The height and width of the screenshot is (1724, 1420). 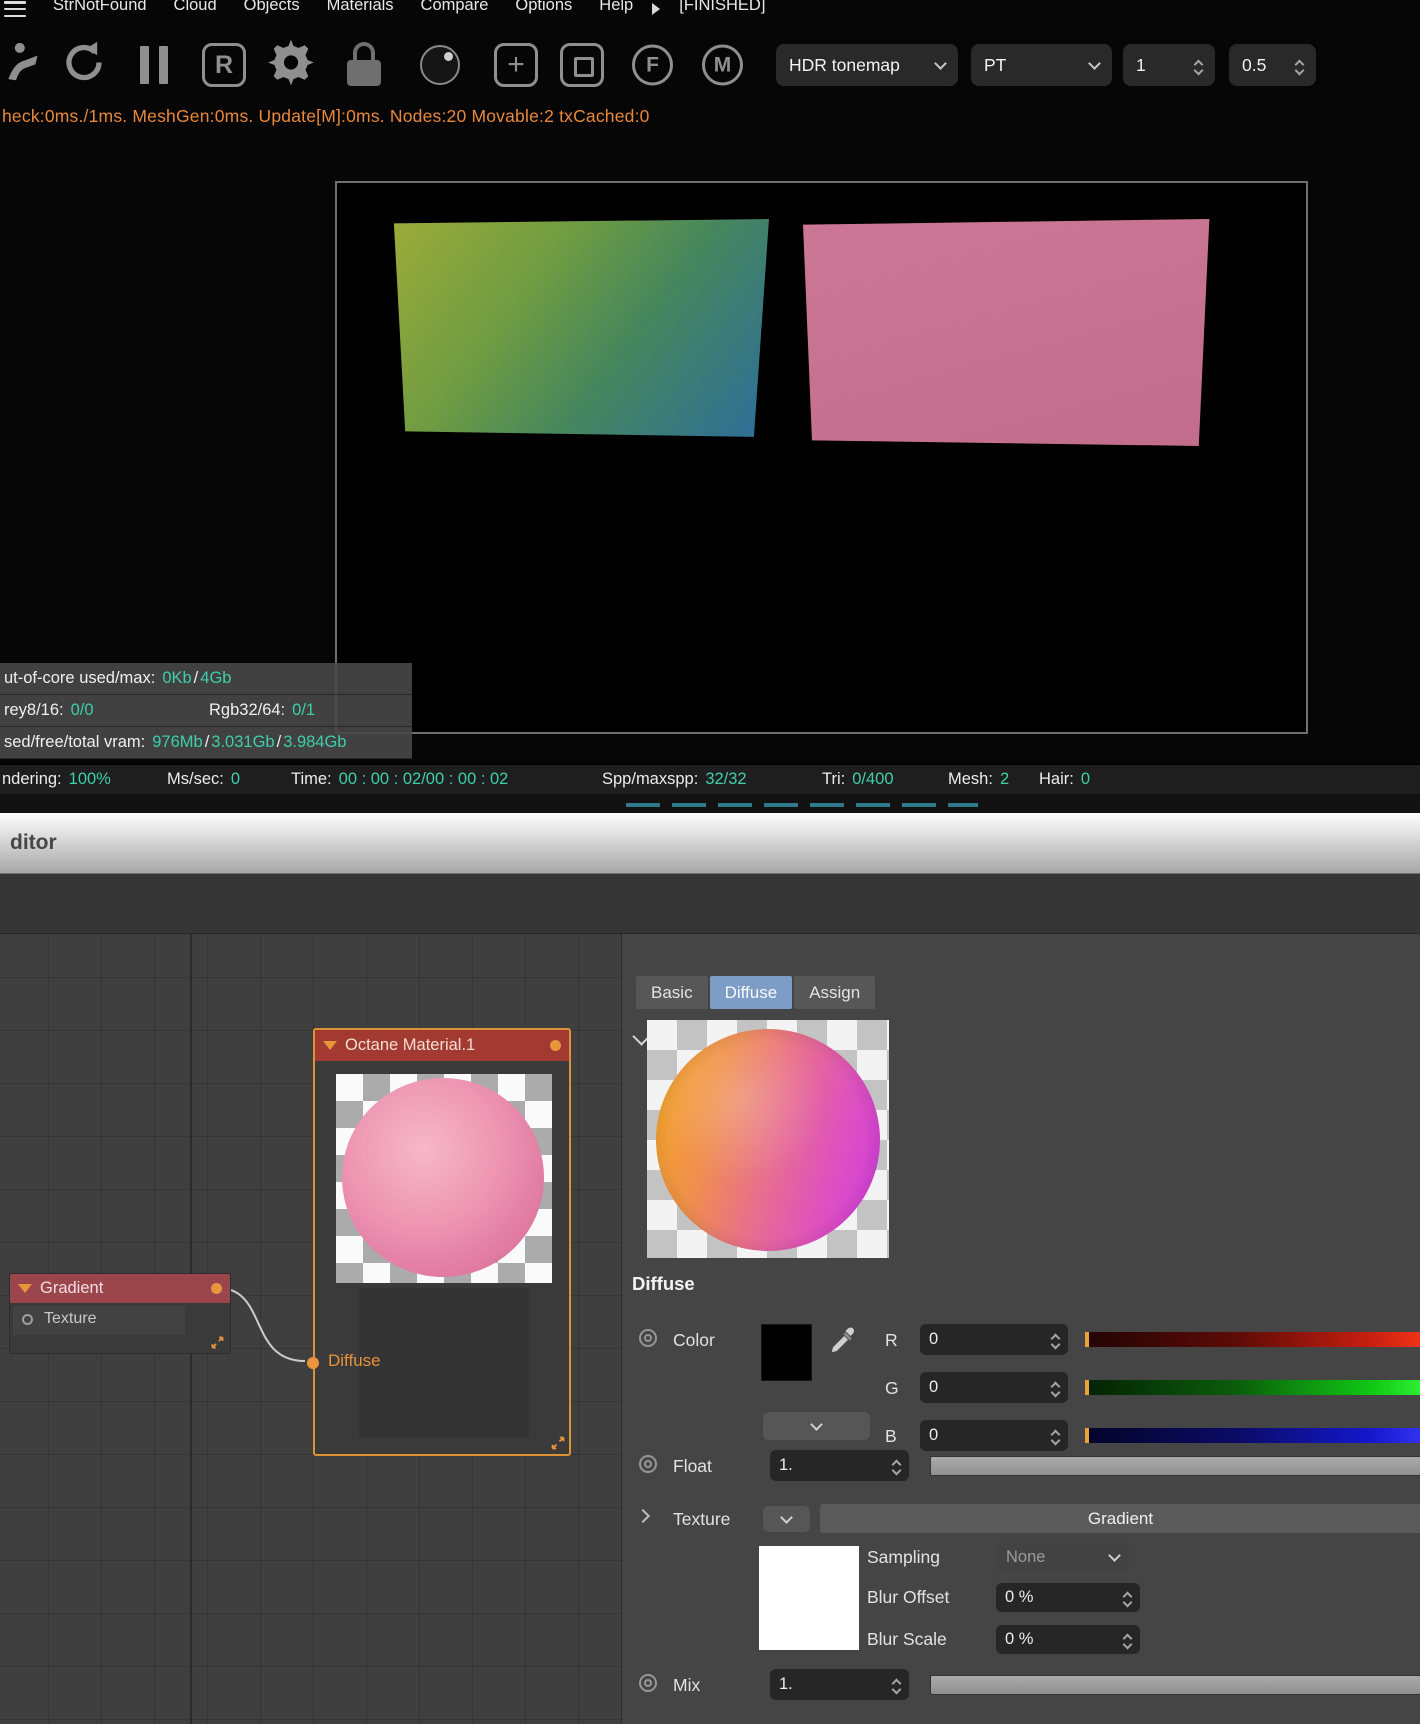 What do you see at coordinates (27, 1319) in the screenshot?
I see `texture-input-port` at bounding box center [27, 1319].